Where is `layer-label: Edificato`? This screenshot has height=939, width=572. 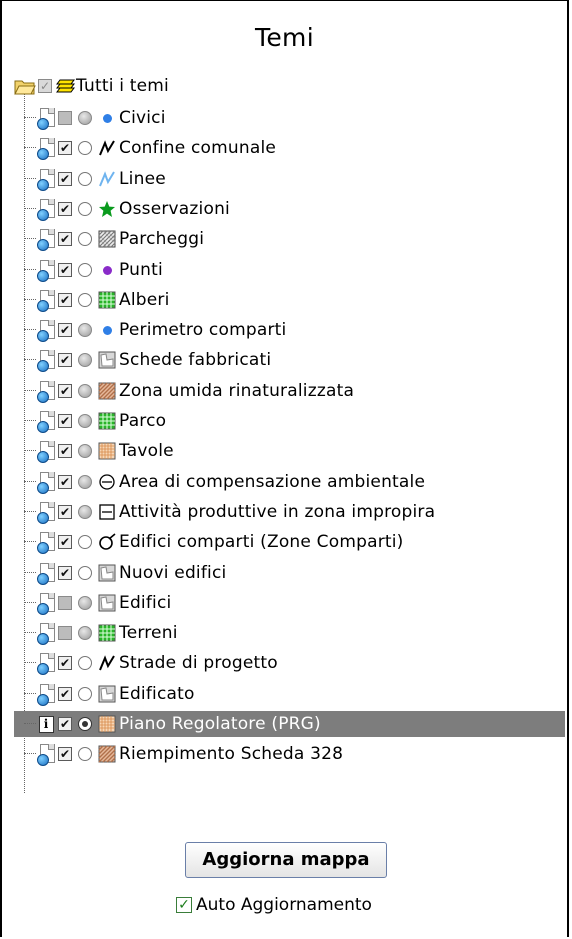 layer-label: Edificato is located at coordinates (157, 694).